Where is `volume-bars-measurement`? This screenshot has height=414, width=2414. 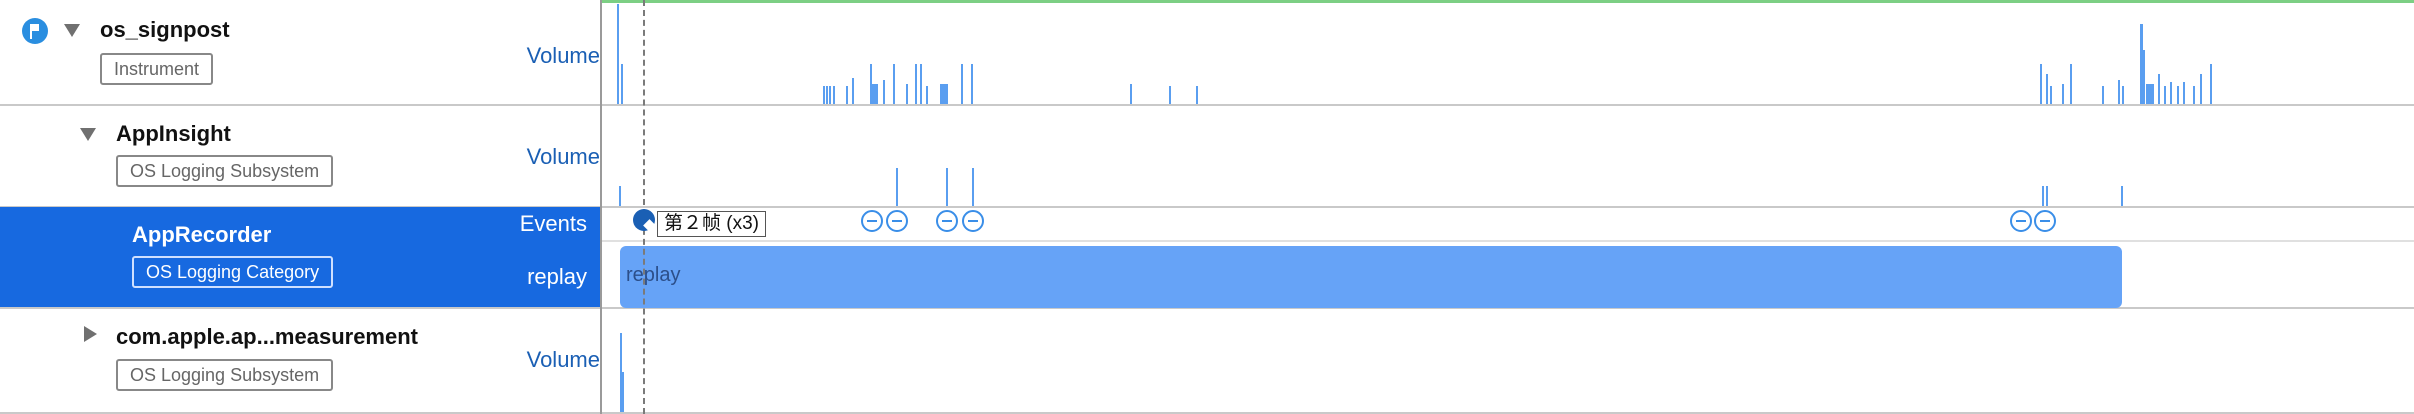
volume-bars-measurement is located at coordinates (622, 372).